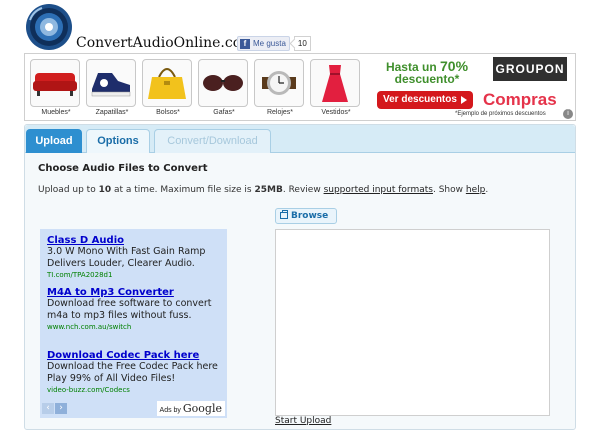 This screenshot has height=434, width=600. I want to click on sneaker-thumb, so click(111, 83).